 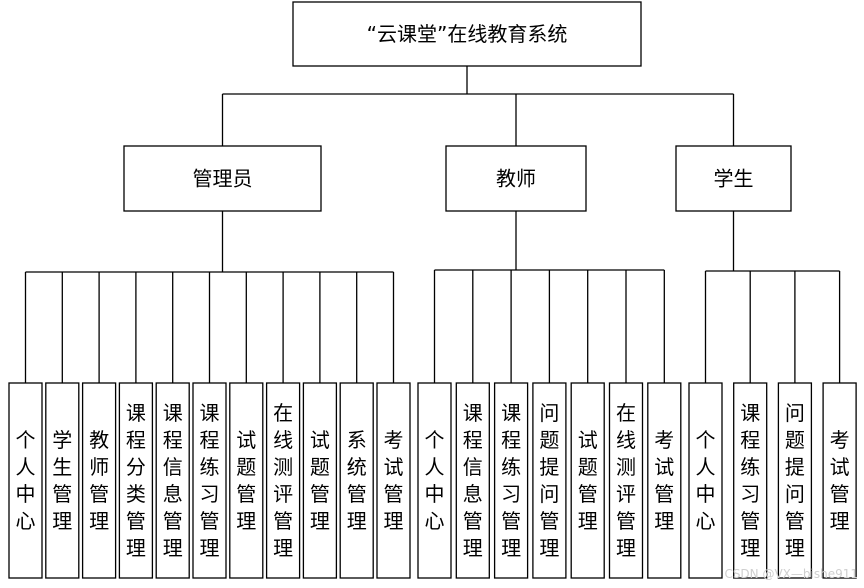 I want to click on function-node-1-6: 考试管理, so click(x=664, y=480).